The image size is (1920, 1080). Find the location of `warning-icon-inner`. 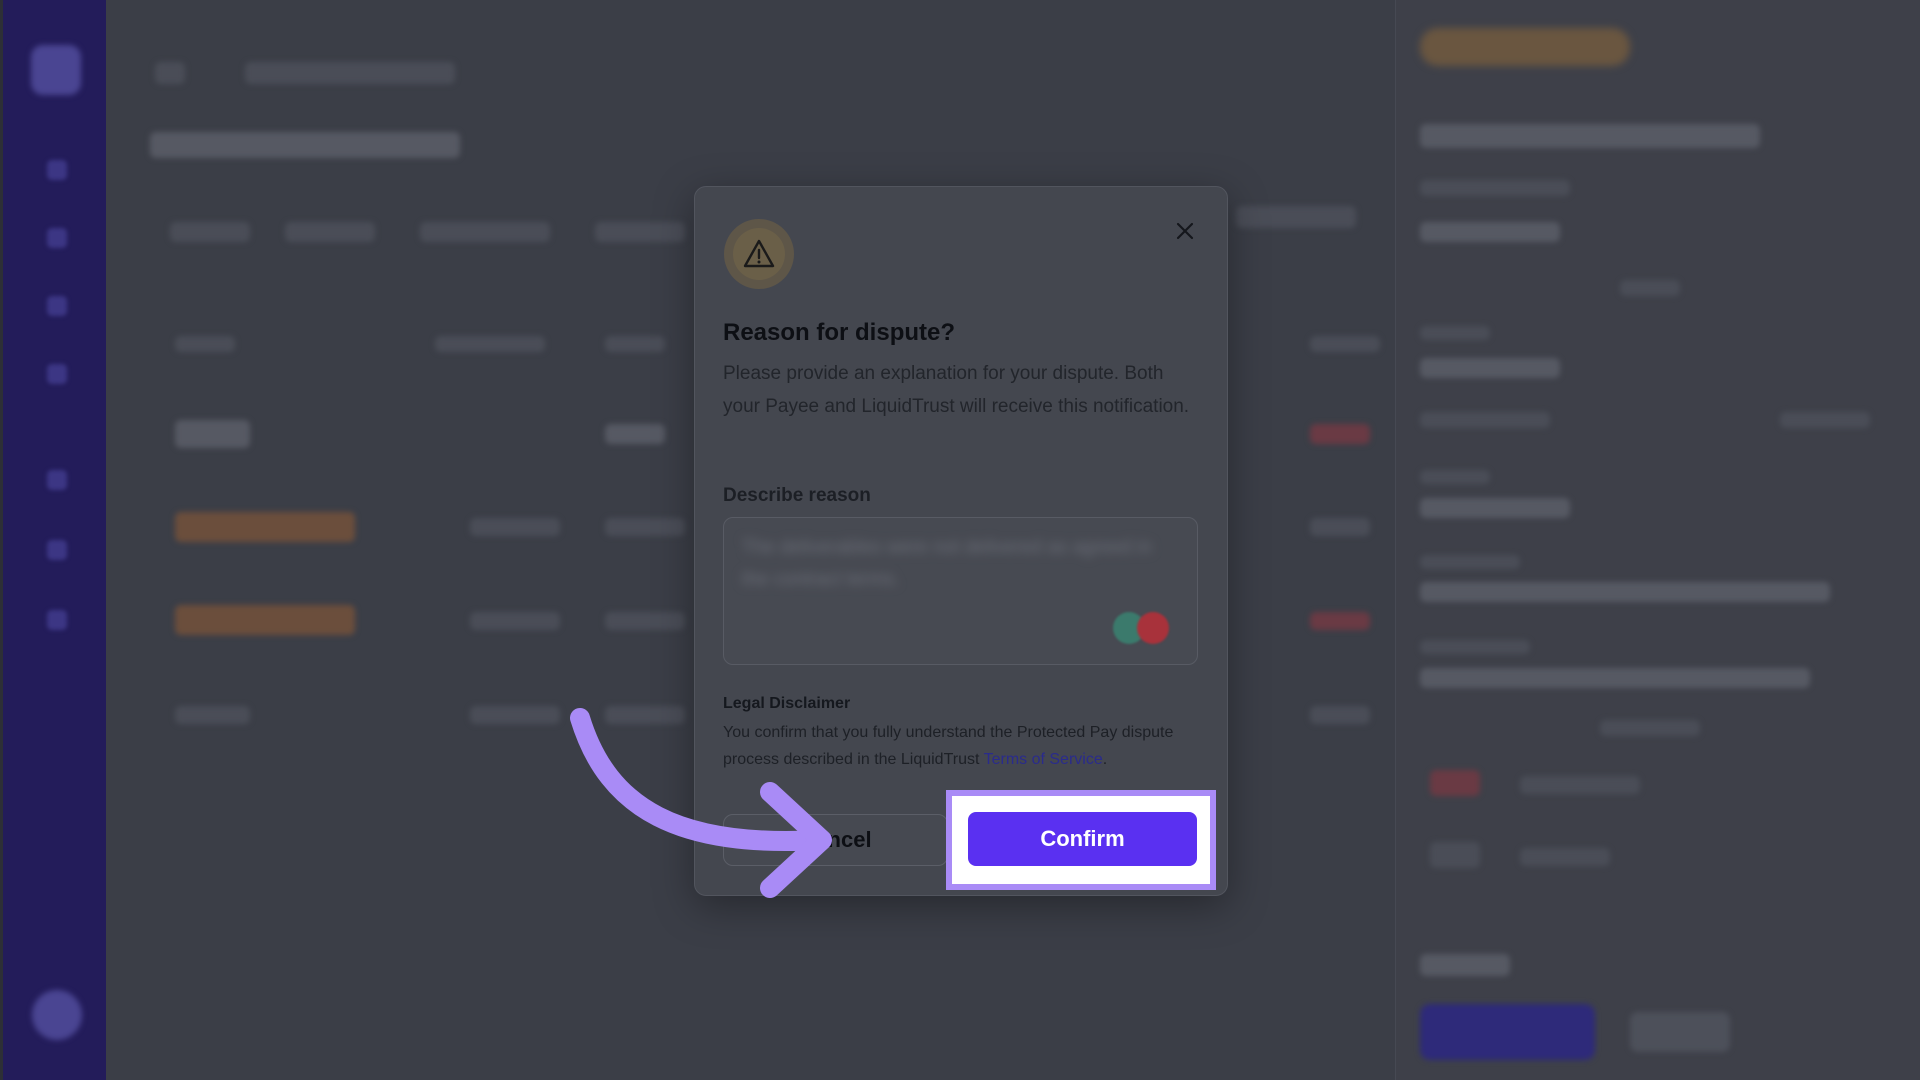

warning-icon-inner is located at coordinates (759, 254).